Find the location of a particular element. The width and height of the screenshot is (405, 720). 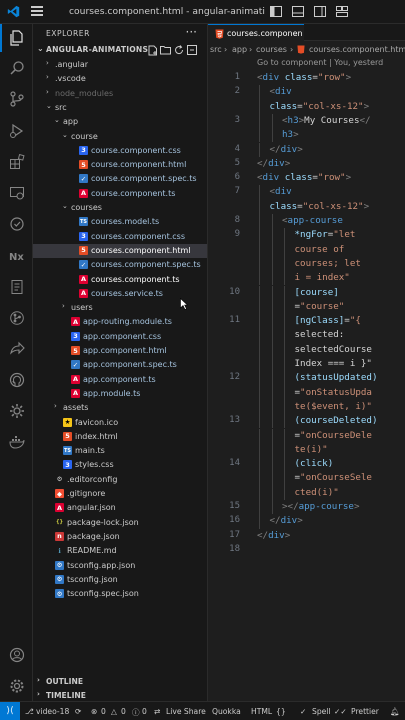

tree-file: Aangular.json is located at coordinates (120, 508).